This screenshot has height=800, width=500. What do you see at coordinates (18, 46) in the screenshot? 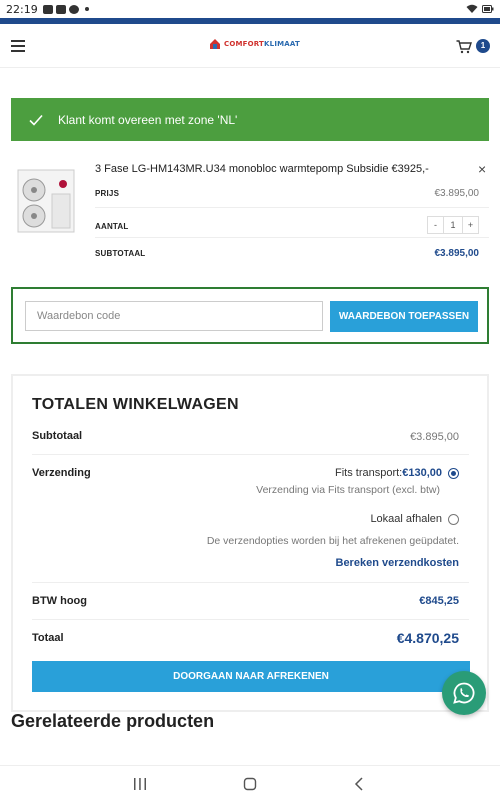
I see `menu-icon` at bounding box center [18, 46].